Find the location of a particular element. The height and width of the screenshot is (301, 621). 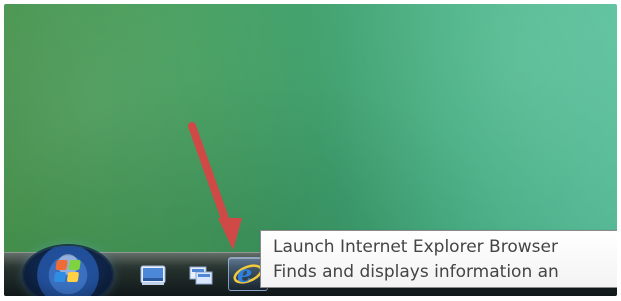

quick-launch-toolbar: e is located at coordinates (203, 274).